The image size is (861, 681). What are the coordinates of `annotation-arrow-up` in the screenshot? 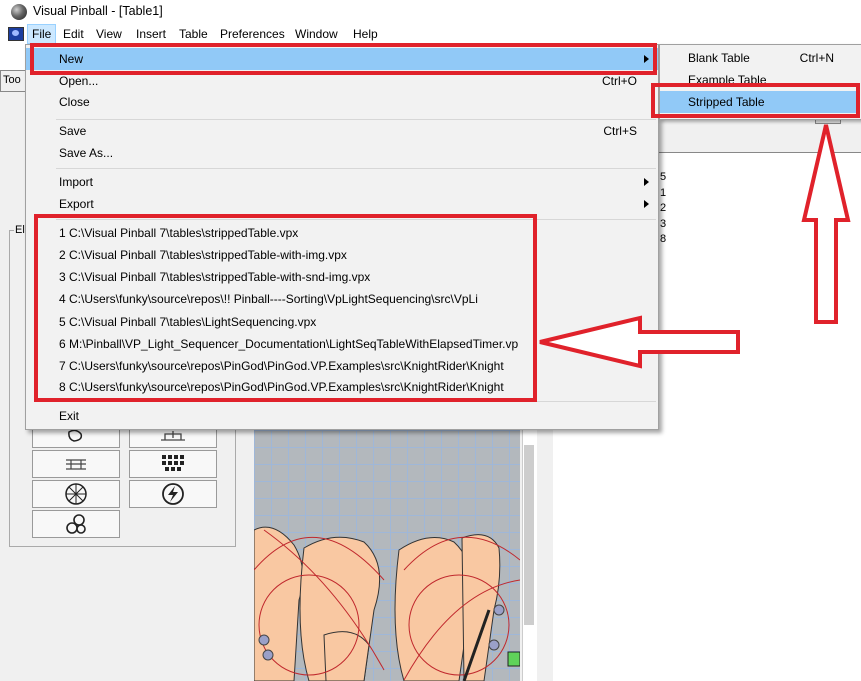 It's located at (826, 224).